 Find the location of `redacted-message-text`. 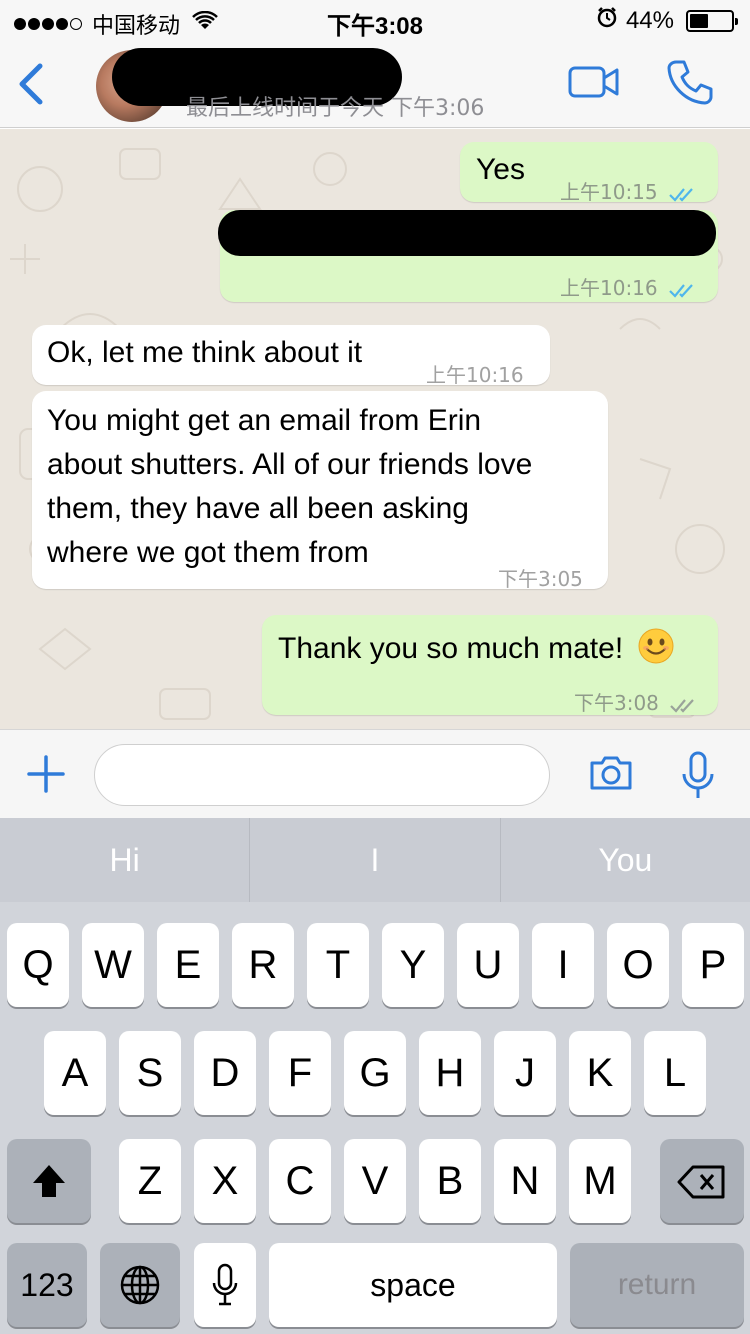

redacted-message-text is located at coordinates (467, 233).